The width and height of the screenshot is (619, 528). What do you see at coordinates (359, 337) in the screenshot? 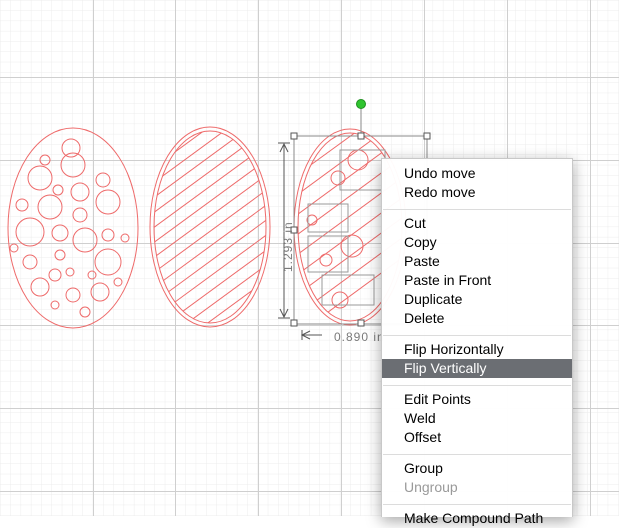
I see `width-dimension-label: 0.890 in` at bounding box center [359, 337].